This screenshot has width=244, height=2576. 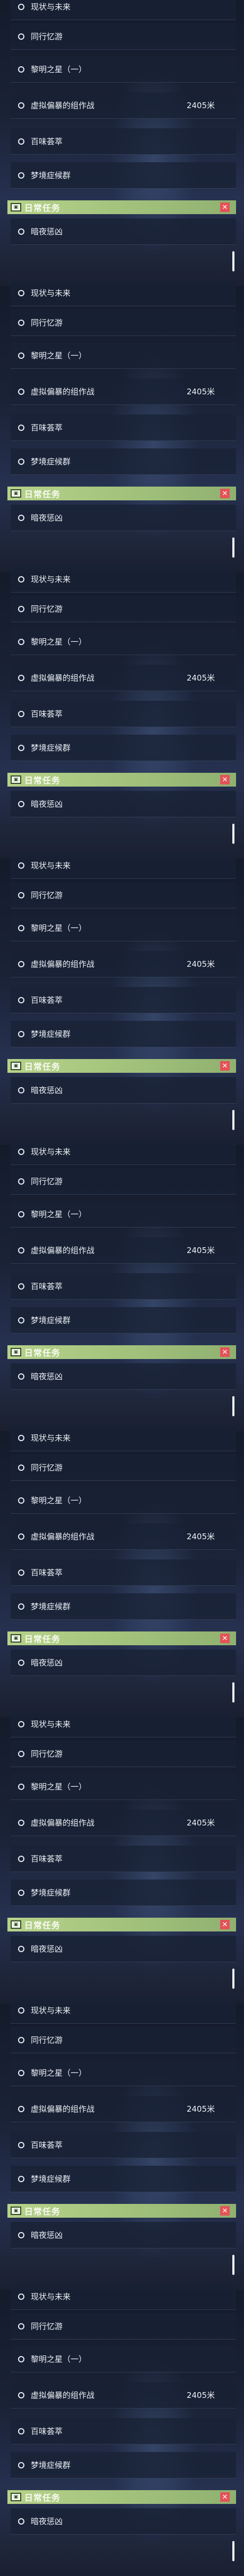 What do you see at coordinates (63, 391) in the screenshot?
I see `quest-item-label: 虚拟偏暴的组作战` at bounding box center [63, 391].